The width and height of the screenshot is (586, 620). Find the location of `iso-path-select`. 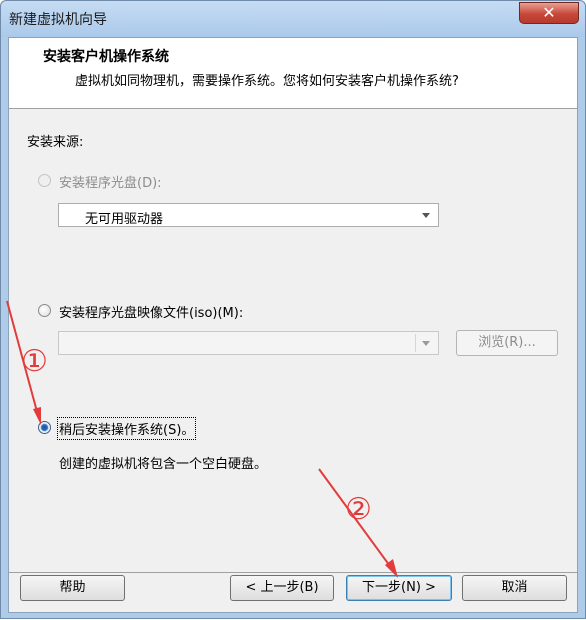

iso-path-select is located at coordinates (248, 343).